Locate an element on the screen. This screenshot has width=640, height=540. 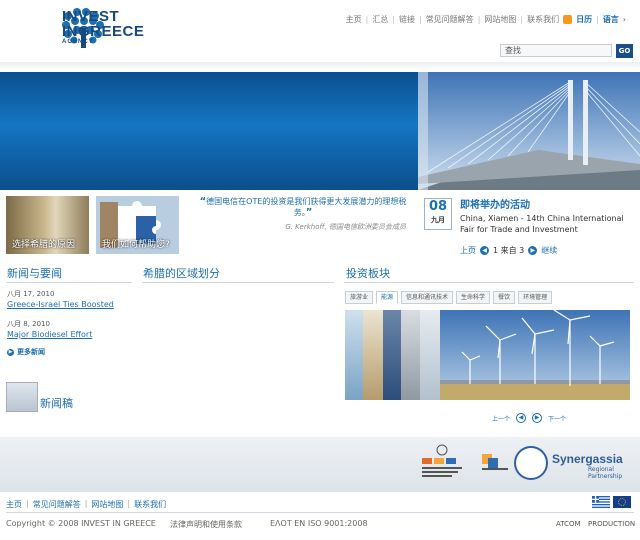
event-day: 08 is located at coordinates (438, 206).